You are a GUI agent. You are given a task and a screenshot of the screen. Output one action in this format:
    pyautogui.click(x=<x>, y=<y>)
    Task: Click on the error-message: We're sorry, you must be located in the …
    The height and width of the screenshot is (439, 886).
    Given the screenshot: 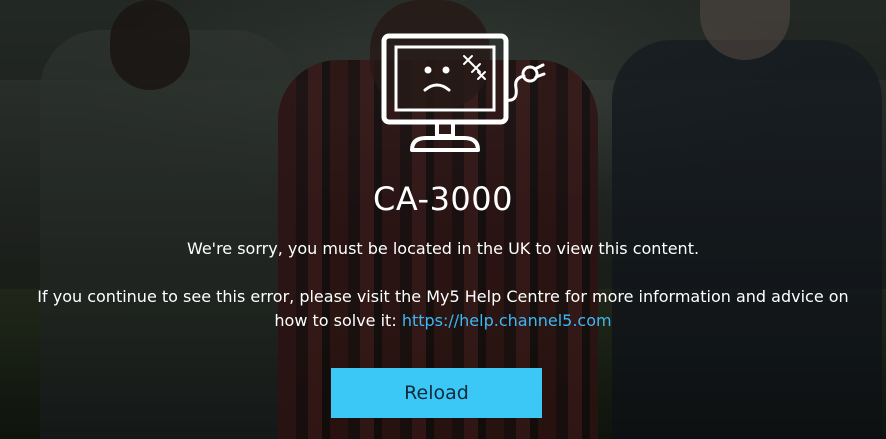 What is the action you would take?
    pyautogui.click(x=443, y=248)
    